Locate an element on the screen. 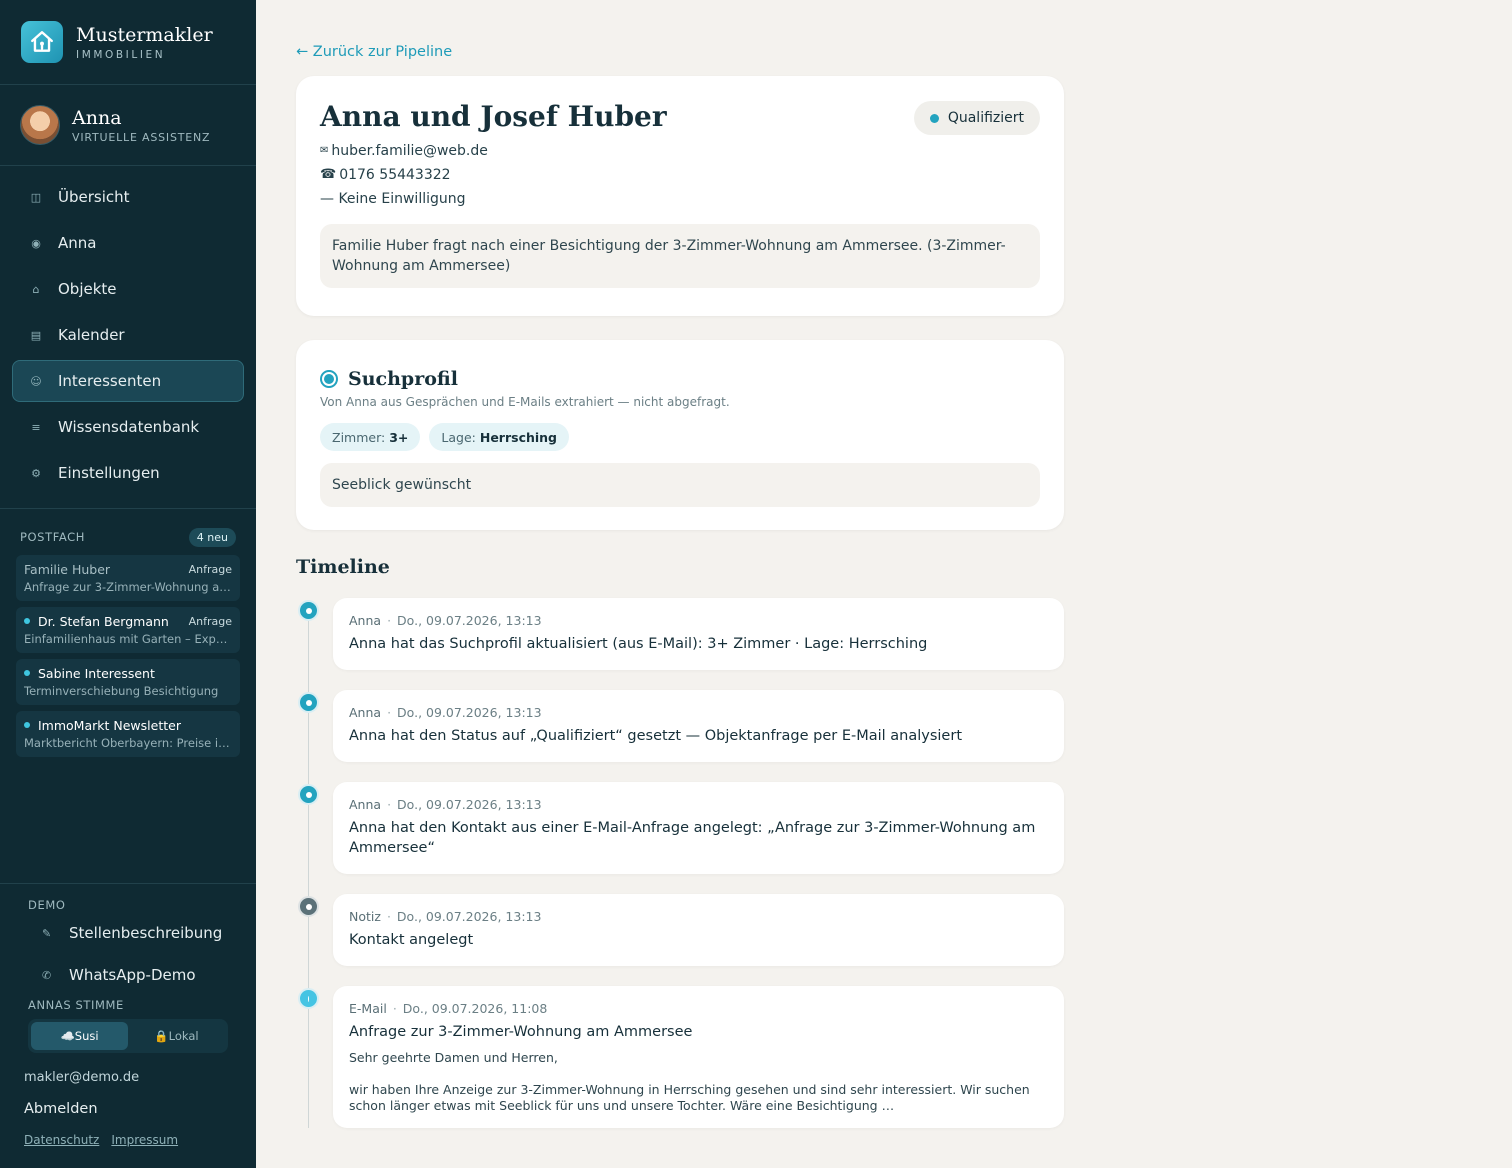 The height and width of the screenshot is (1168, 1512). voice-option-susi: ☁️Susi is located at coordinates (79, 1036).